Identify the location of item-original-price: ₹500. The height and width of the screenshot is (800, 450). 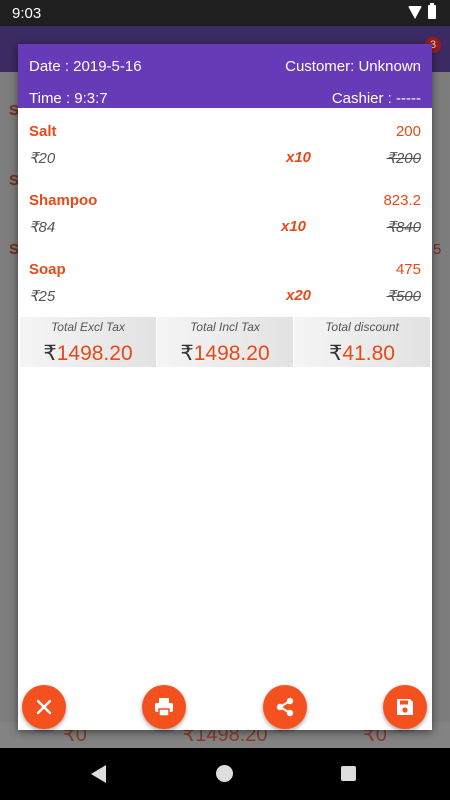
(403, 296).